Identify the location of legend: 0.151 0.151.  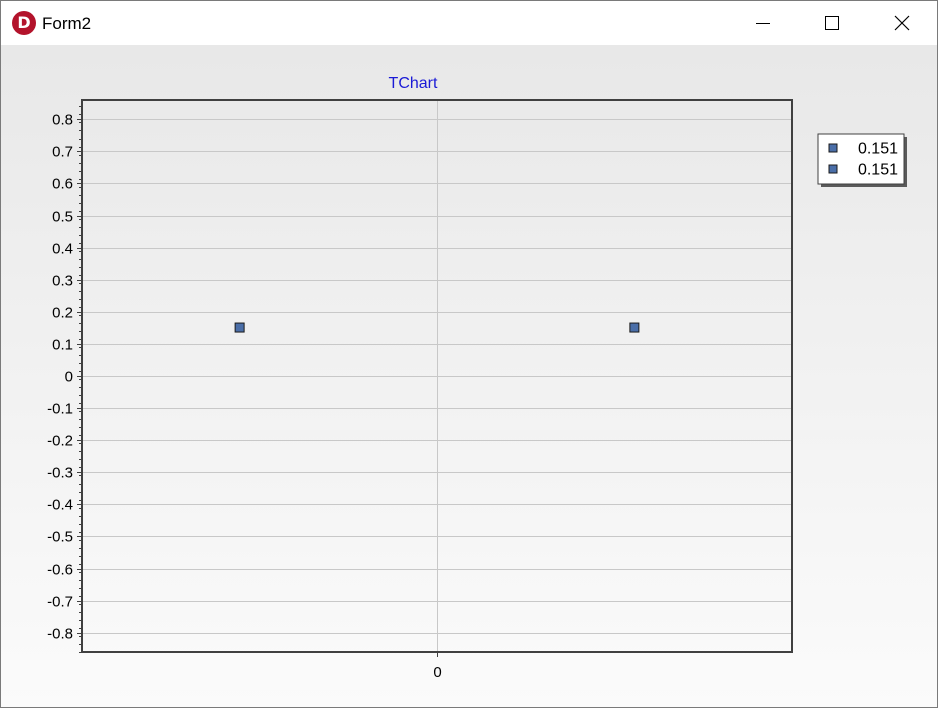
(862, 160).